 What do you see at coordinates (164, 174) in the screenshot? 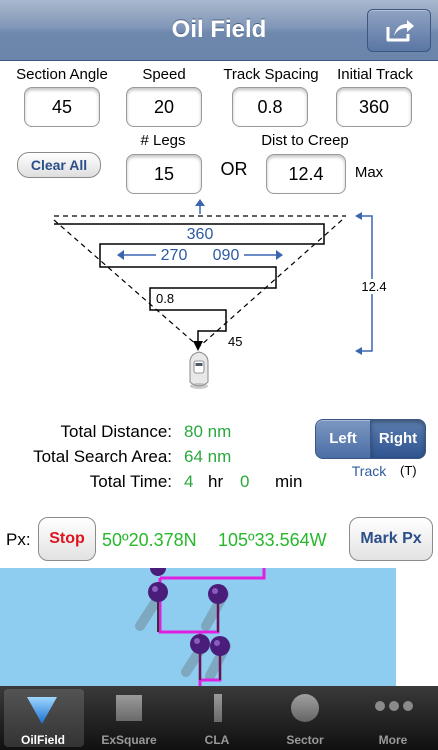
I see `legs-field: 15` at bounding box center [164, 174].